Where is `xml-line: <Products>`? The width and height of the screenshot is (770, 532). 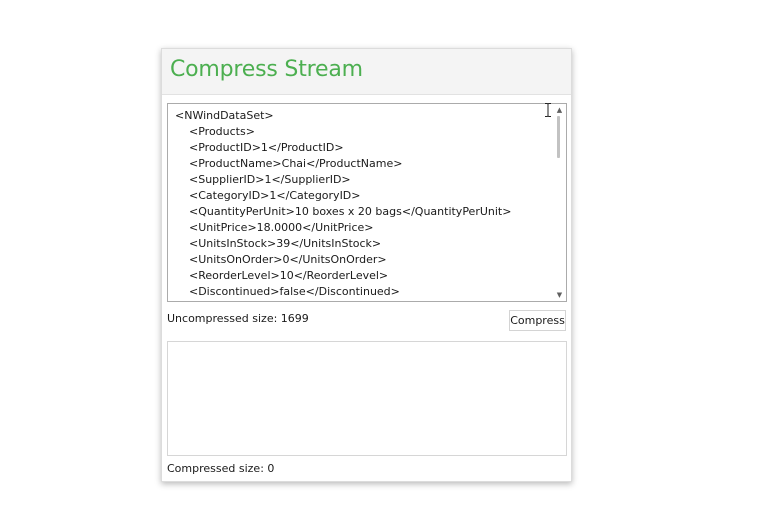
xml-line: <Products> is located at coordinates (222, 131).